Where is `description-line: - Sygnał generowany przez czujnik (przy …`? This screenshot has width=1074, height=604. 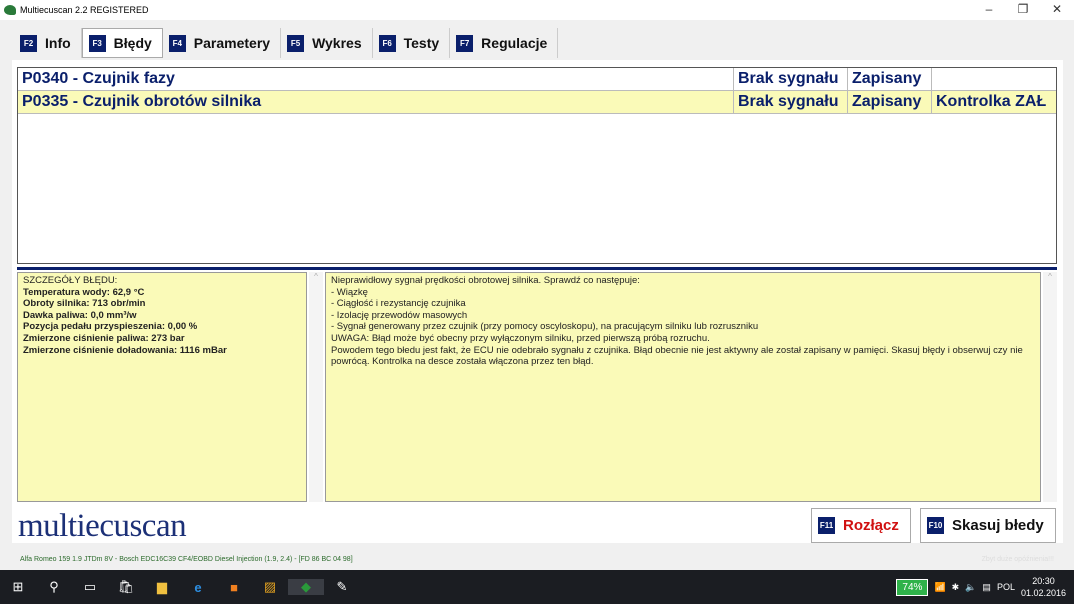 description-line: - Sygnał generowany przez czujnik (przy … is located at coordinates (545, 327).